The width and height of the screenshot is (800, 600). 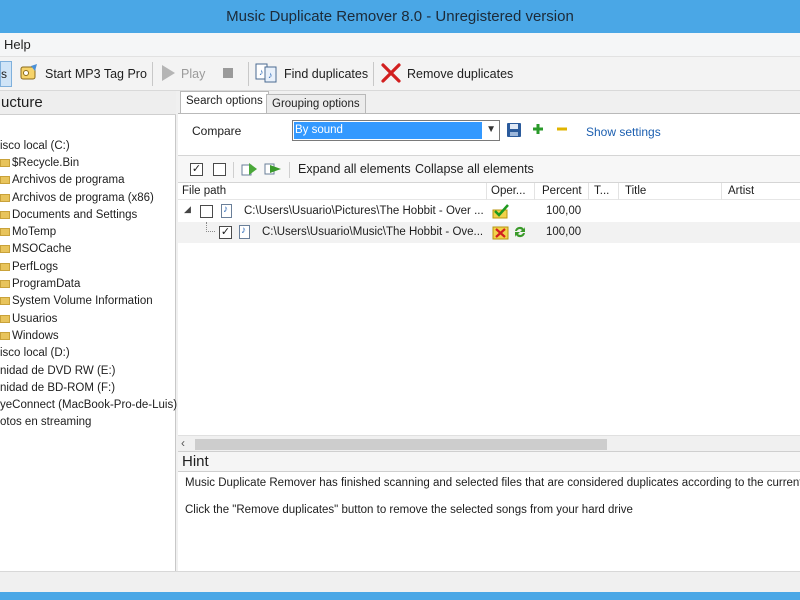 What do you see at coordinates (210, 227) in the screenshot?
I see `tree-connector` at bounding box center [210, 227].